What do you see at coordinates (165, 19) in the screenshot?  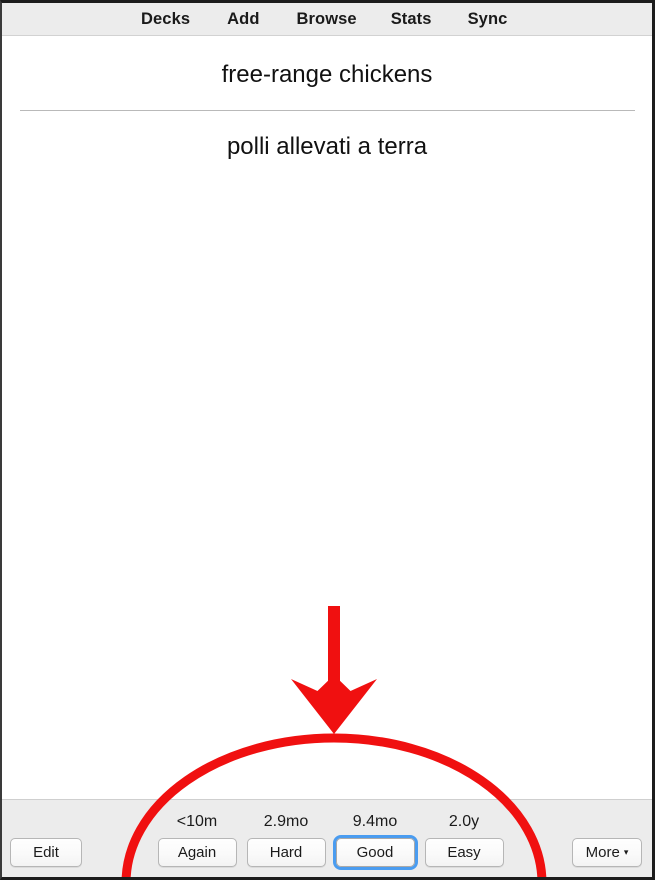 I see `toolbar-item-decks: Decks` at bounding box center [165, 19].